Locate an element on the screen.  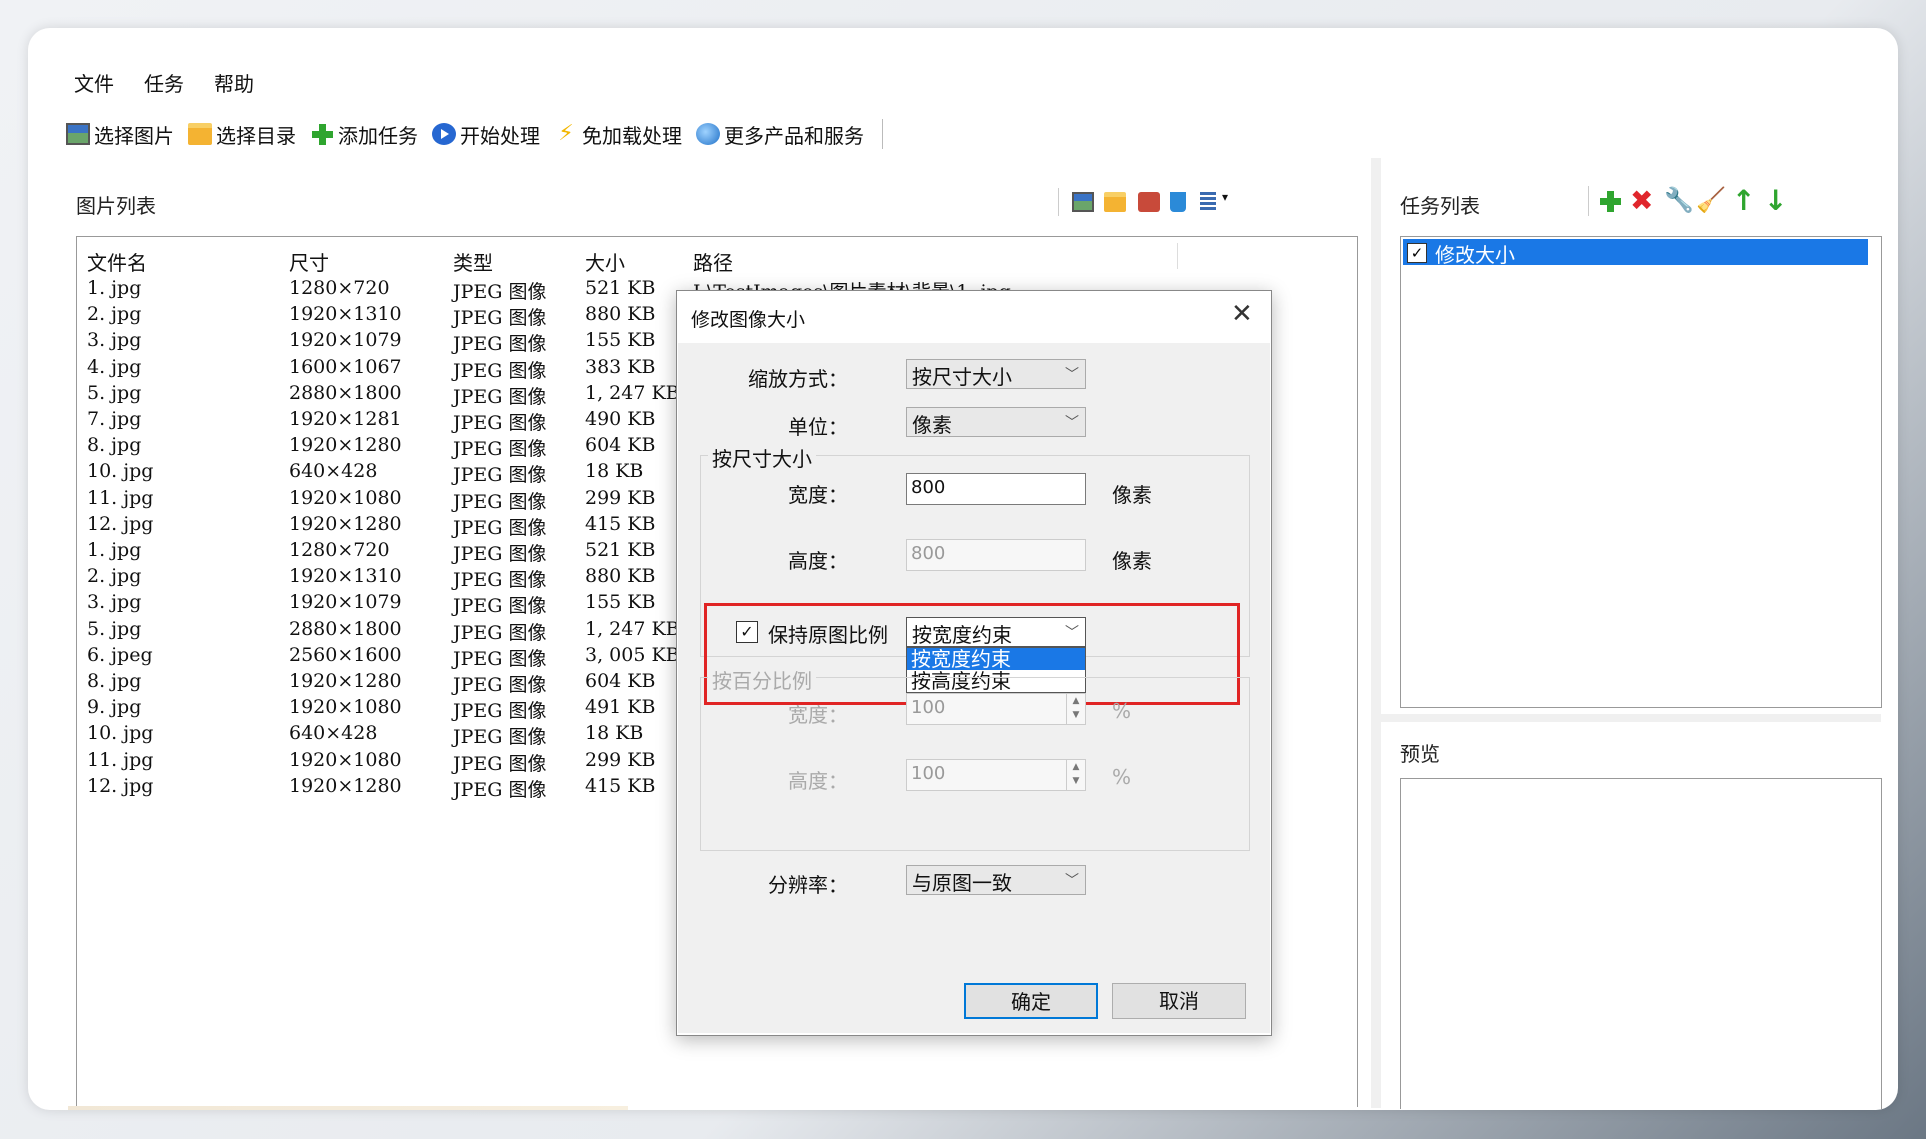
add-task-button: 添加任务 is located at coordinates (364, 134).